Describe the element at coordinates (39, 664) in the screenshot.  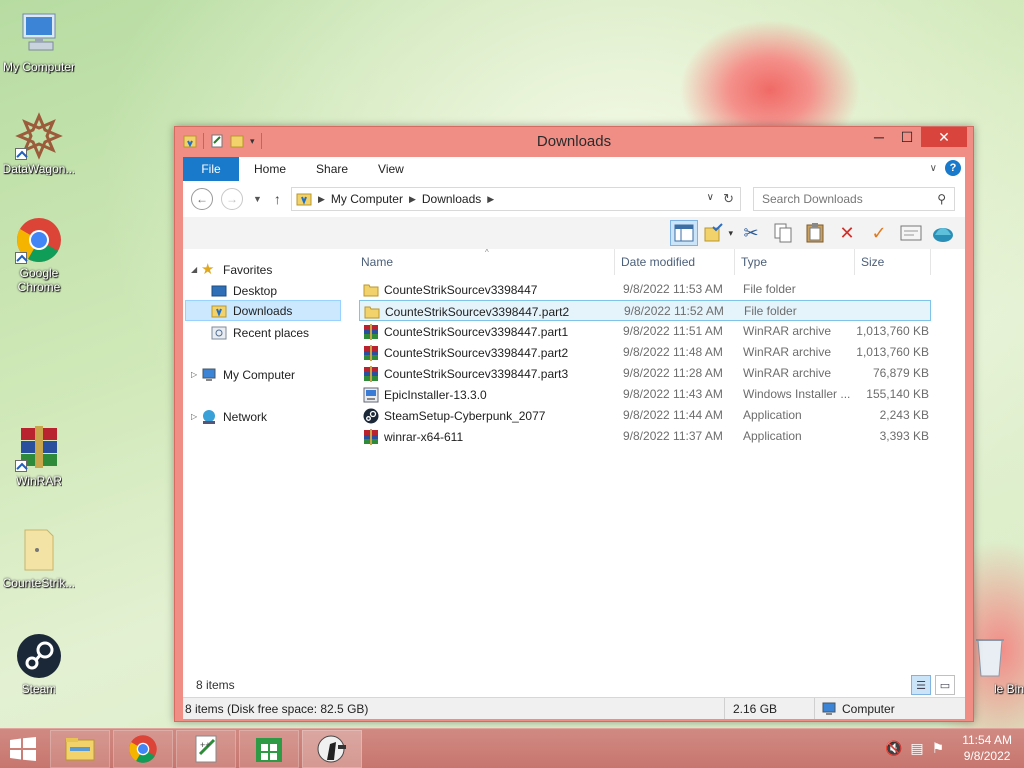
I see `desktop-icon-steam: Steam` at that location.